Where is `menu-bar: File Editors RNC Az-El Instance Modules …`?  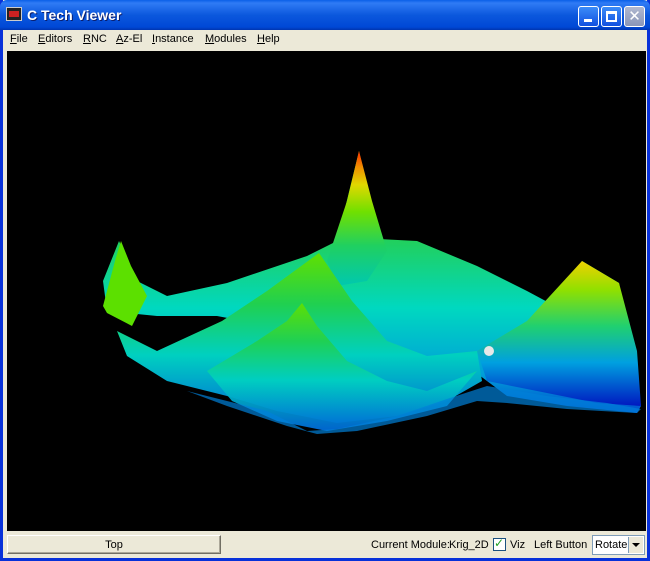 menu-bar: File Editors RNC Az-El Instance Modules … is located at coordinates (325, 40).